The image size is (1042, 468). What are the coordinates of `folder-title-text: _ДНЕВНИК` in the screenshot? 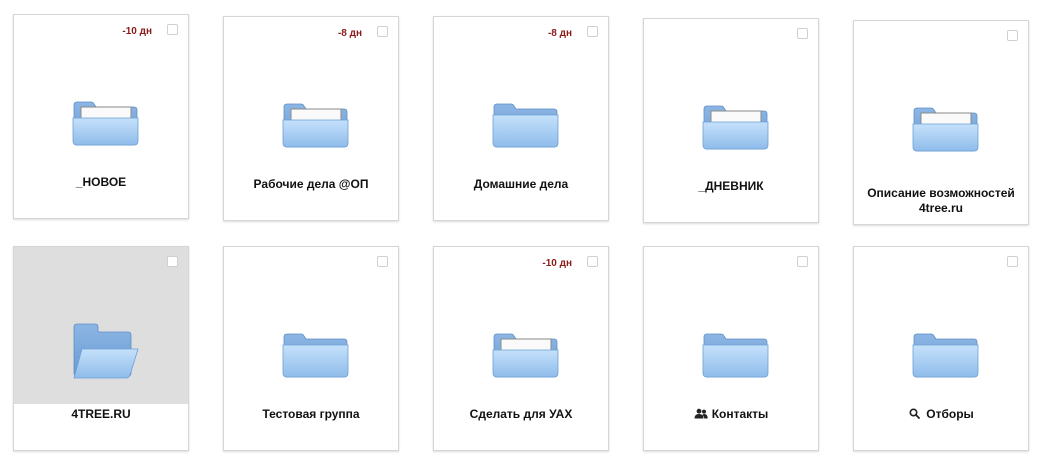 It's located at (731, 186).